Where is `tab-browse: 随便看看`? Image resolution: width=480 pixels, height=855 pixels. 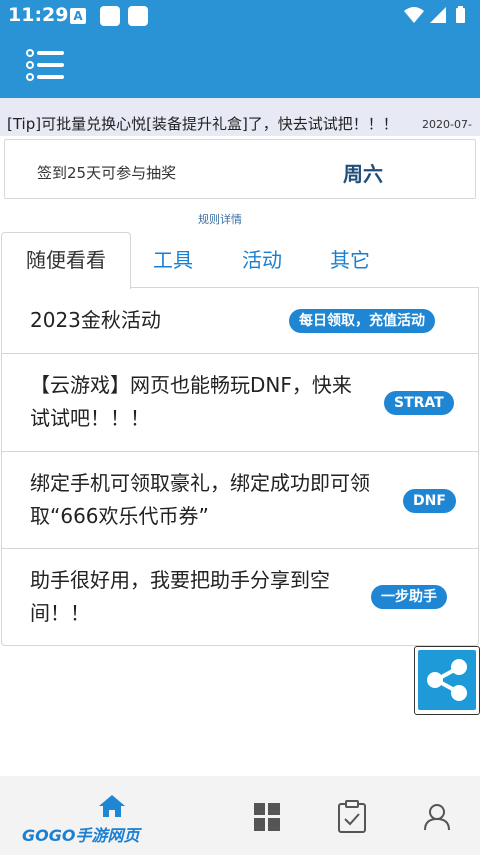
tab-browse: 随便看看 is located at coordinates (66, 260).